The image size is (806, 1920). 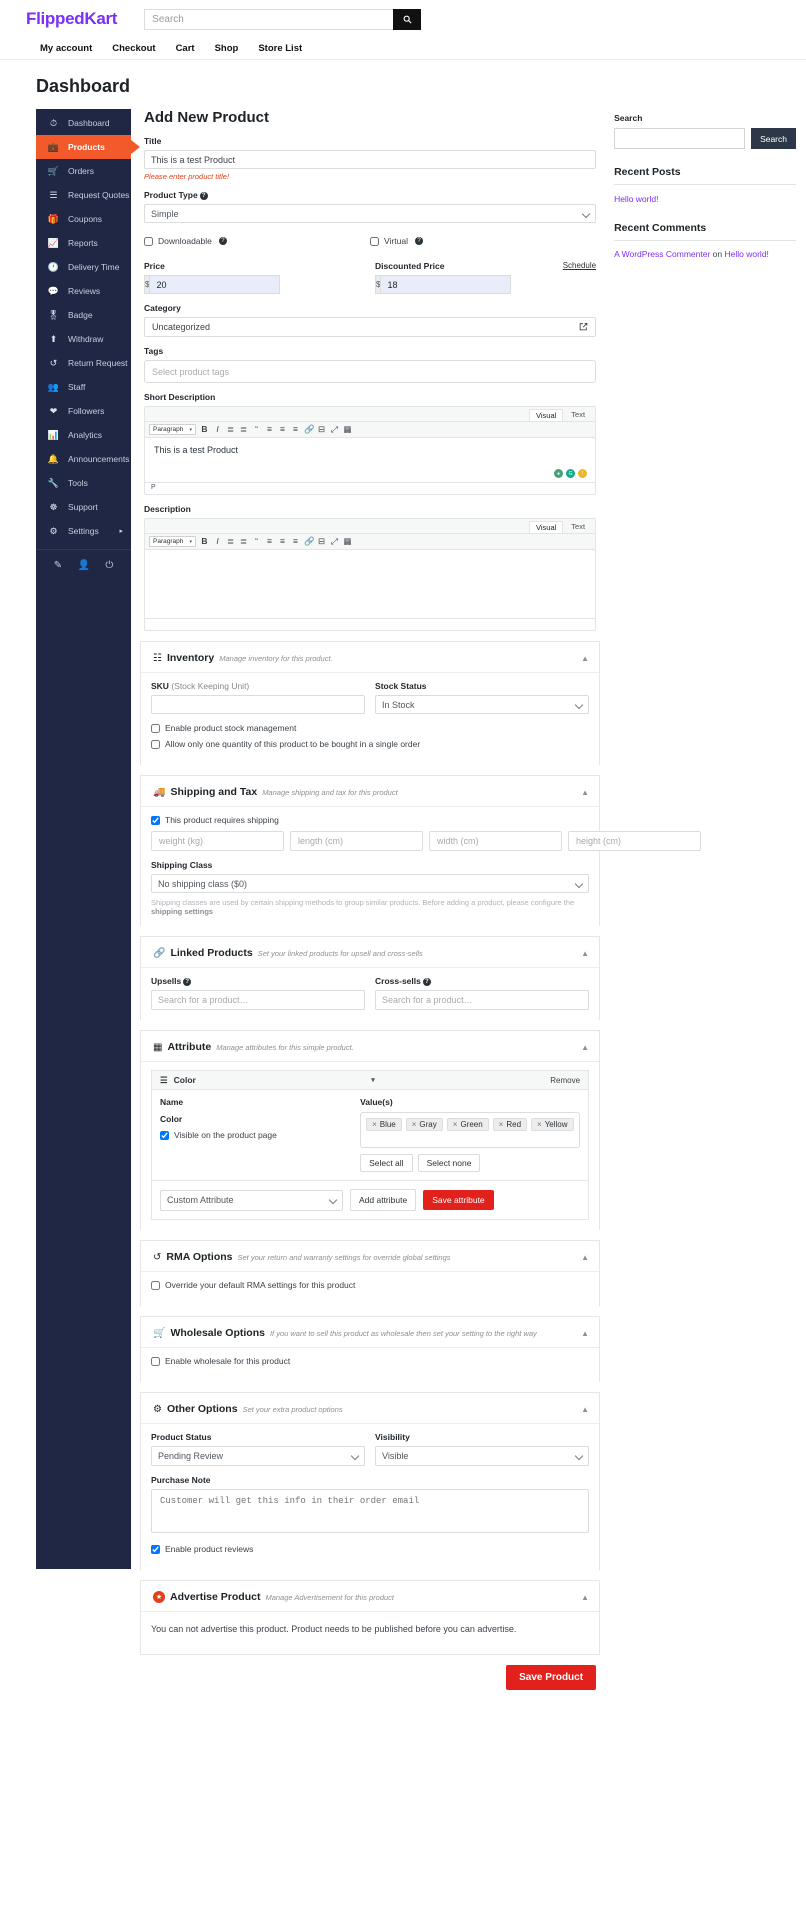 I want to click on sidebar-item-products: 💼 Products, so click(x=88, y=147).